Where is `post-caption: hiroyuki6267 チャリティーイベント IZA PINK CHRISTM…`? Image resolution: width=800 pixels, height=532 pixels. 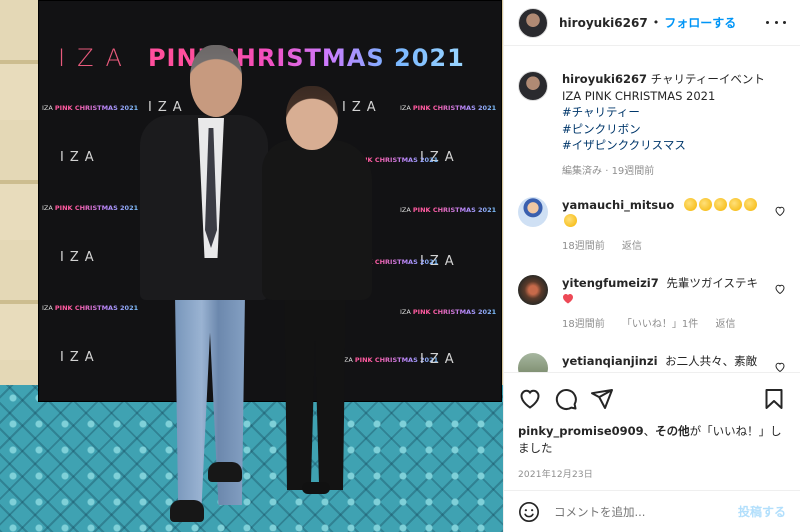 post-caption: hiroyuki6267 チャリティーイベント IZA PINK CHRISTM… is located at coordinates (652, 124).